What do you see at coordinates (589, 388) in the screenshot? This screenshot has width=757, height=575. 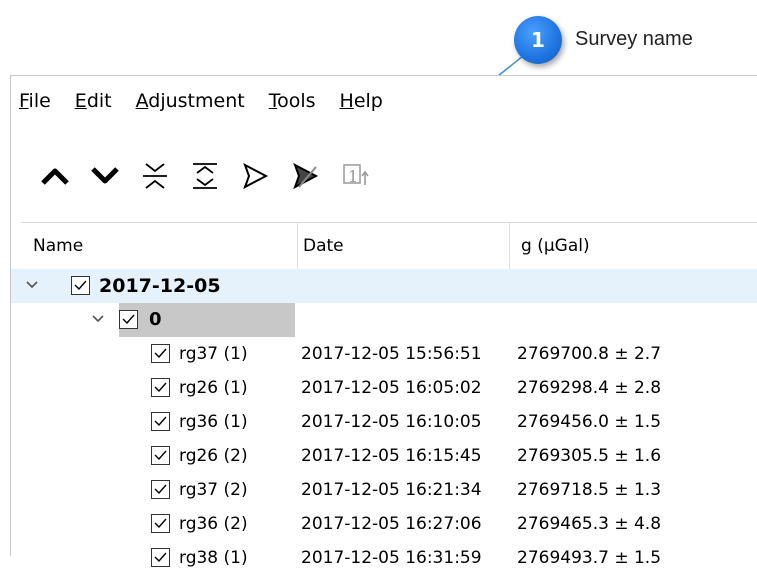 I see `station-g: 2769298.4 ± 2.8` at bounding box center [589, 388].